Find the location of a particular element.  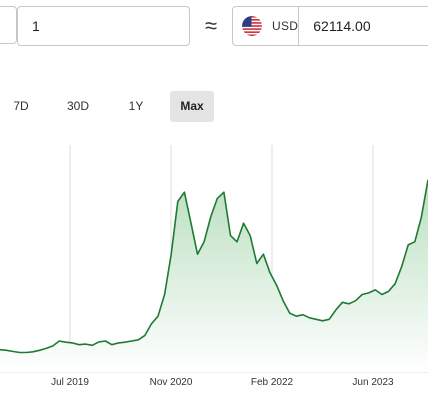

range-tab-7d: 7D is located at coordinates (21, 106).